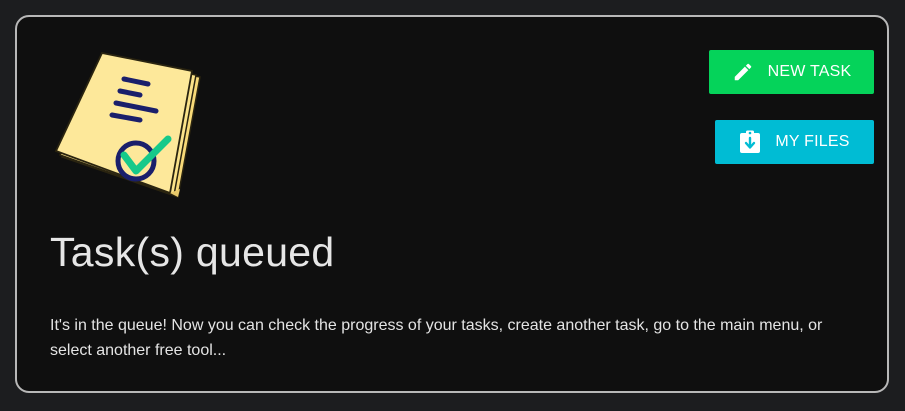 Image resolution: width=905 pixels, height=411 pixels. Describe the element at coordinates (743, 72) in the screenshot. I see `pencil-icon` at that location.